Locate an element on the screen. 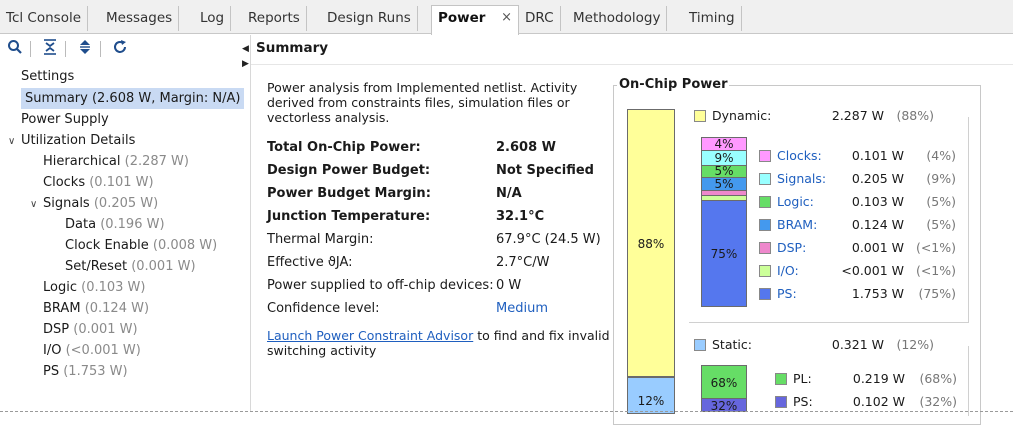  tree-item-data: Data (0.196 W) is located at coordinates (115, 224).